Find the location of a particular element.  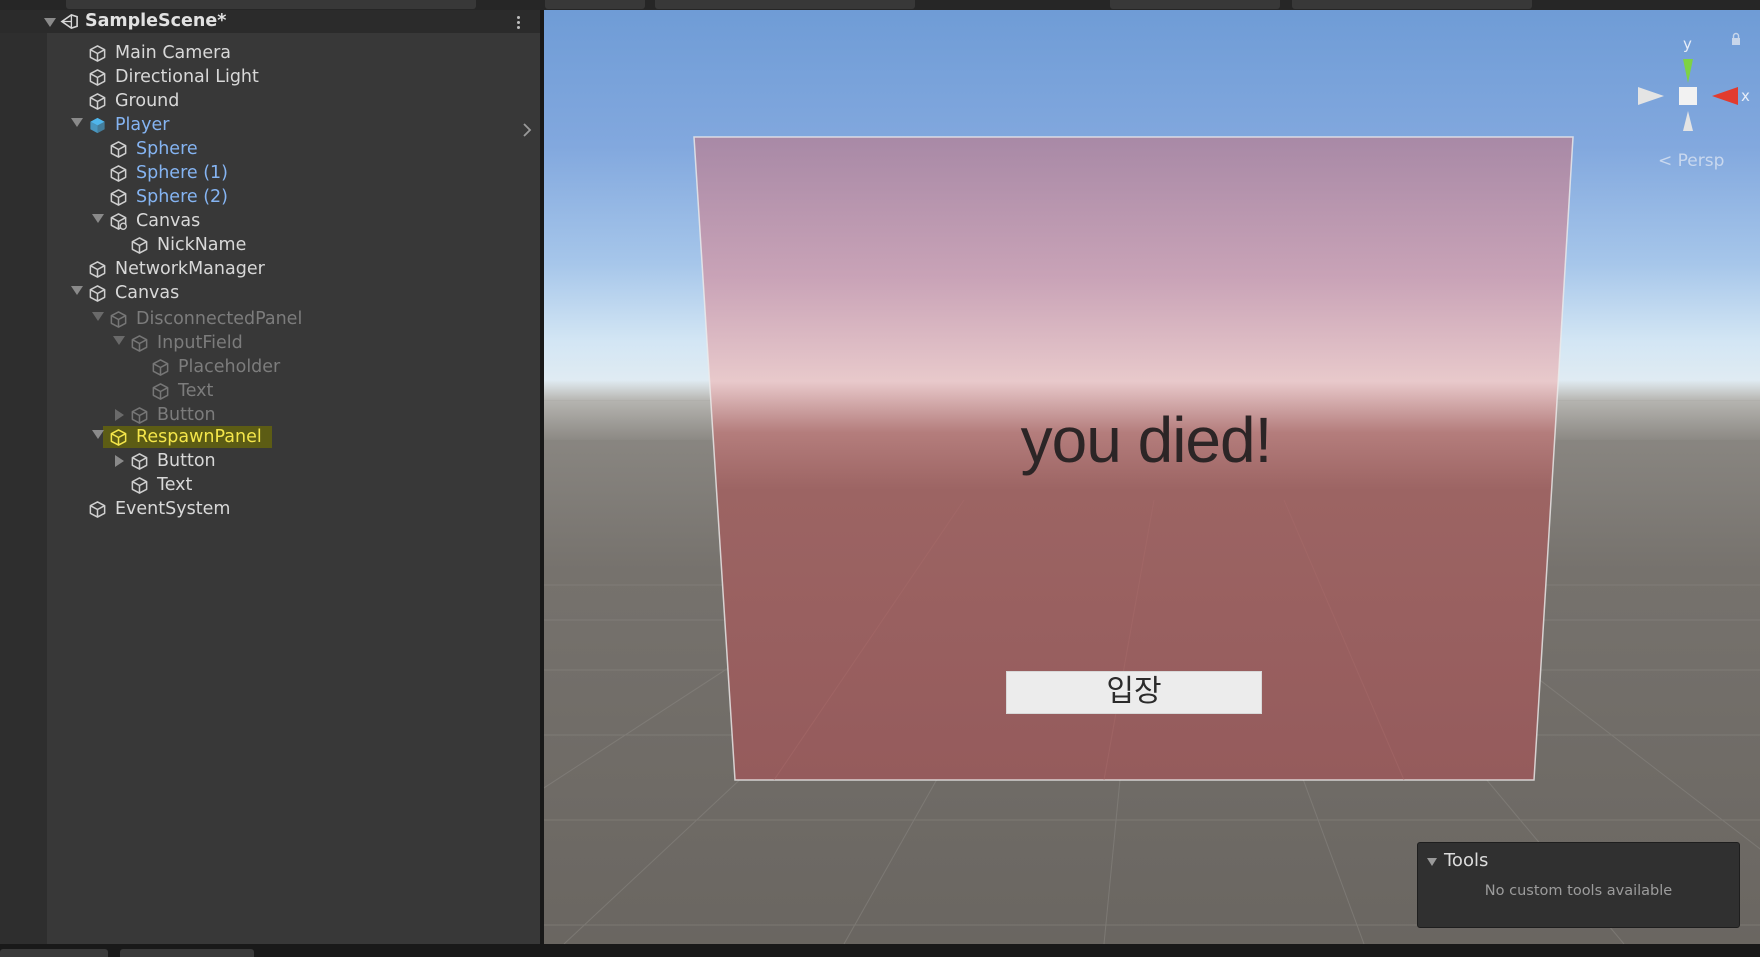

hierarchy-item-label: Player is located at coordinates (142, 125).